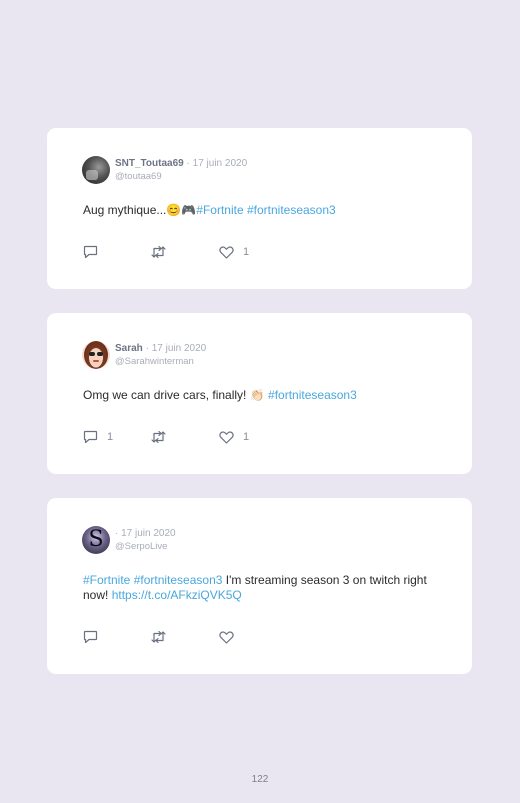  What do you see at coordinates (181, 176) in the screenshot?
I see `user-handle: @toutaa69` at bounding box center [181, 176].